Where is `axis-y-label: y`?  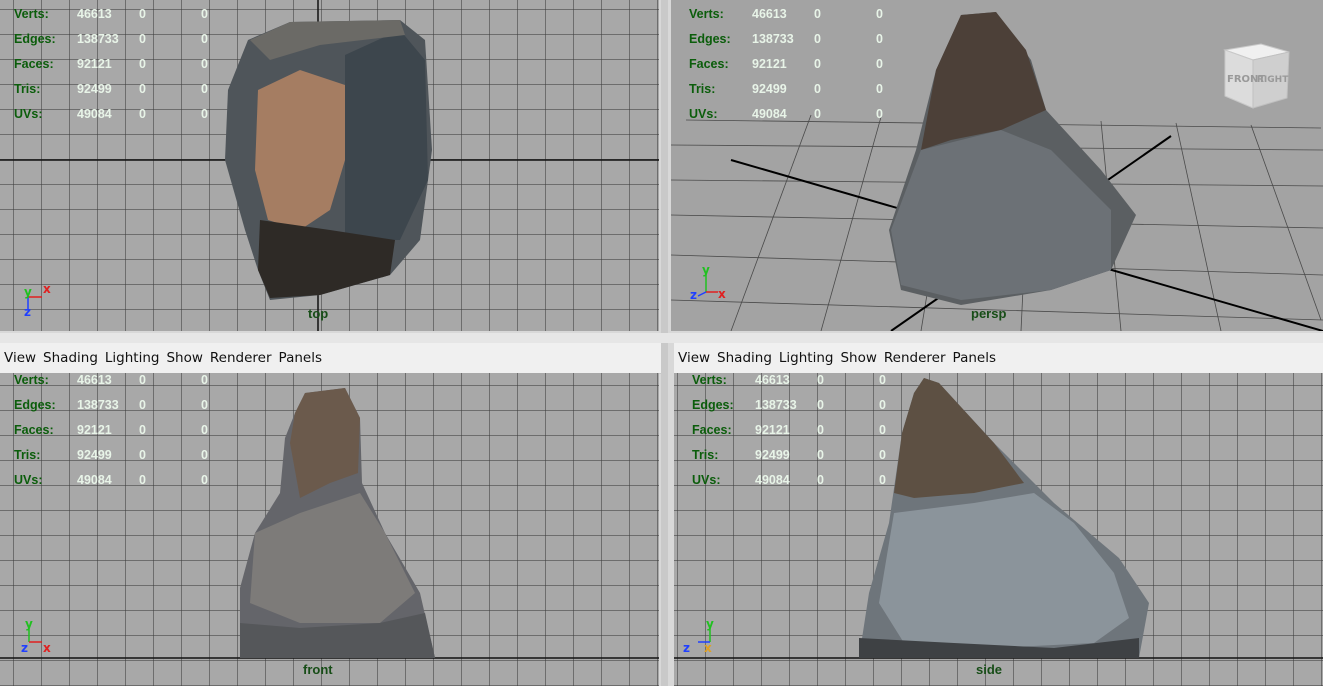 axis-y-label: y is located at coordinates (710, 624).